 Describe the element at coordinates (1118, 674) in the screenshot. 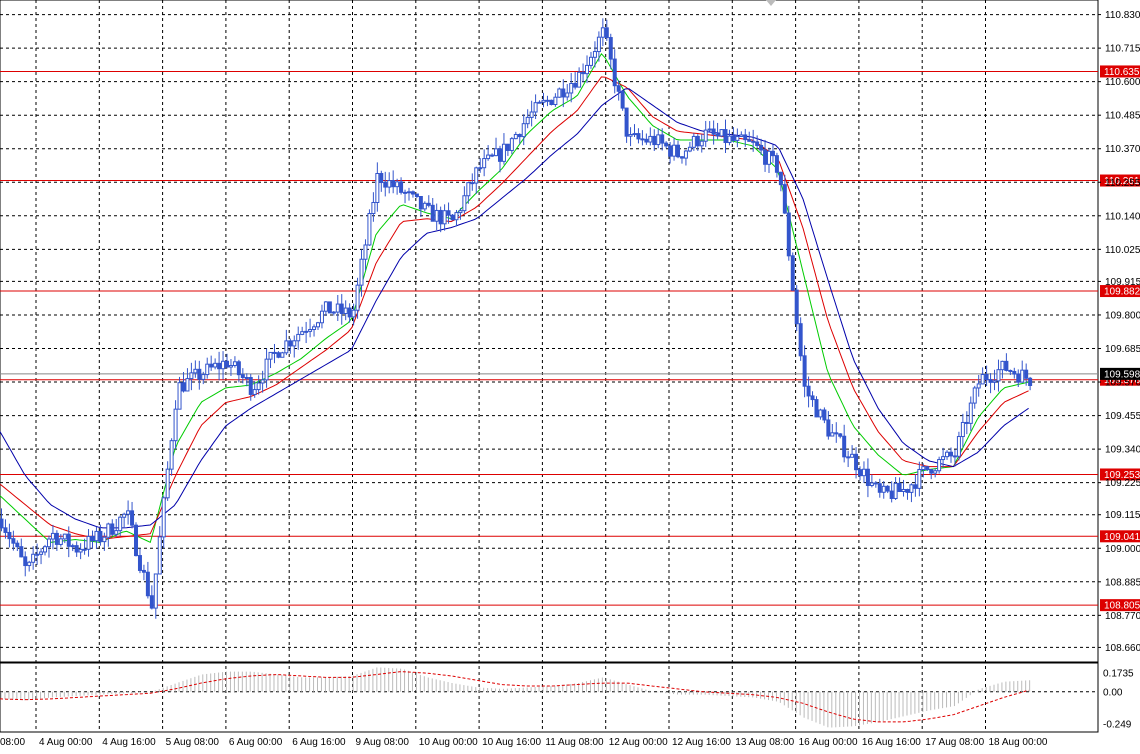

I see `oscillator-tick-label: 0.1735` at that location.